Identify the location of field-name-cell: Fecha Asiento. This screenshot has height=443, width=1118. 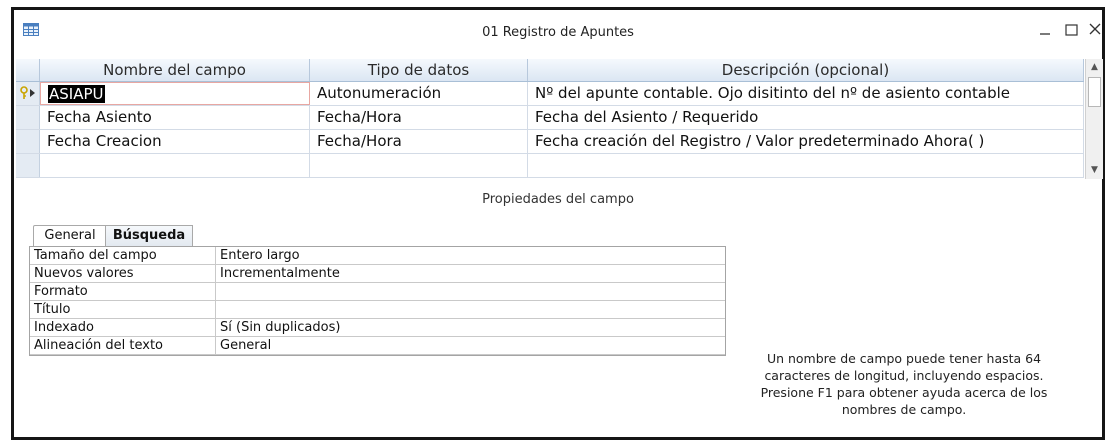
(175, 117).